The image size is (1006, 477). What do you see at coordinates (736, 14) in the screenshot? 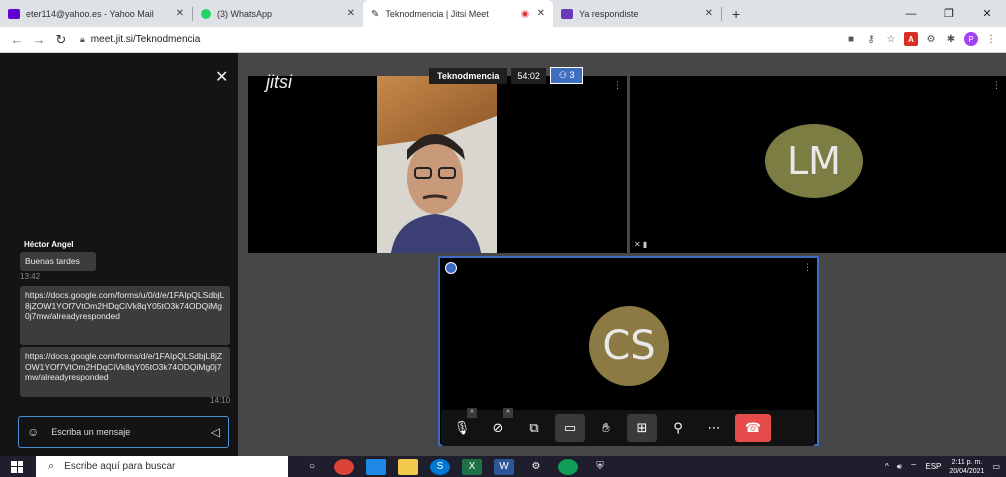
I see `new-tab-button: +` at bounding box center [736, 14].